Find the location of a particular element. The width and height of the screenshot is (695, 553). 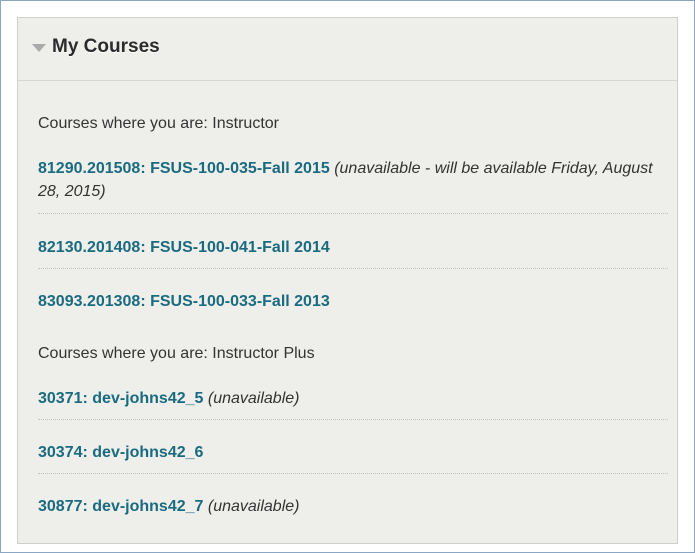

course-link: 30374: dev-johns42_6 is located at coordinates (120, 452).